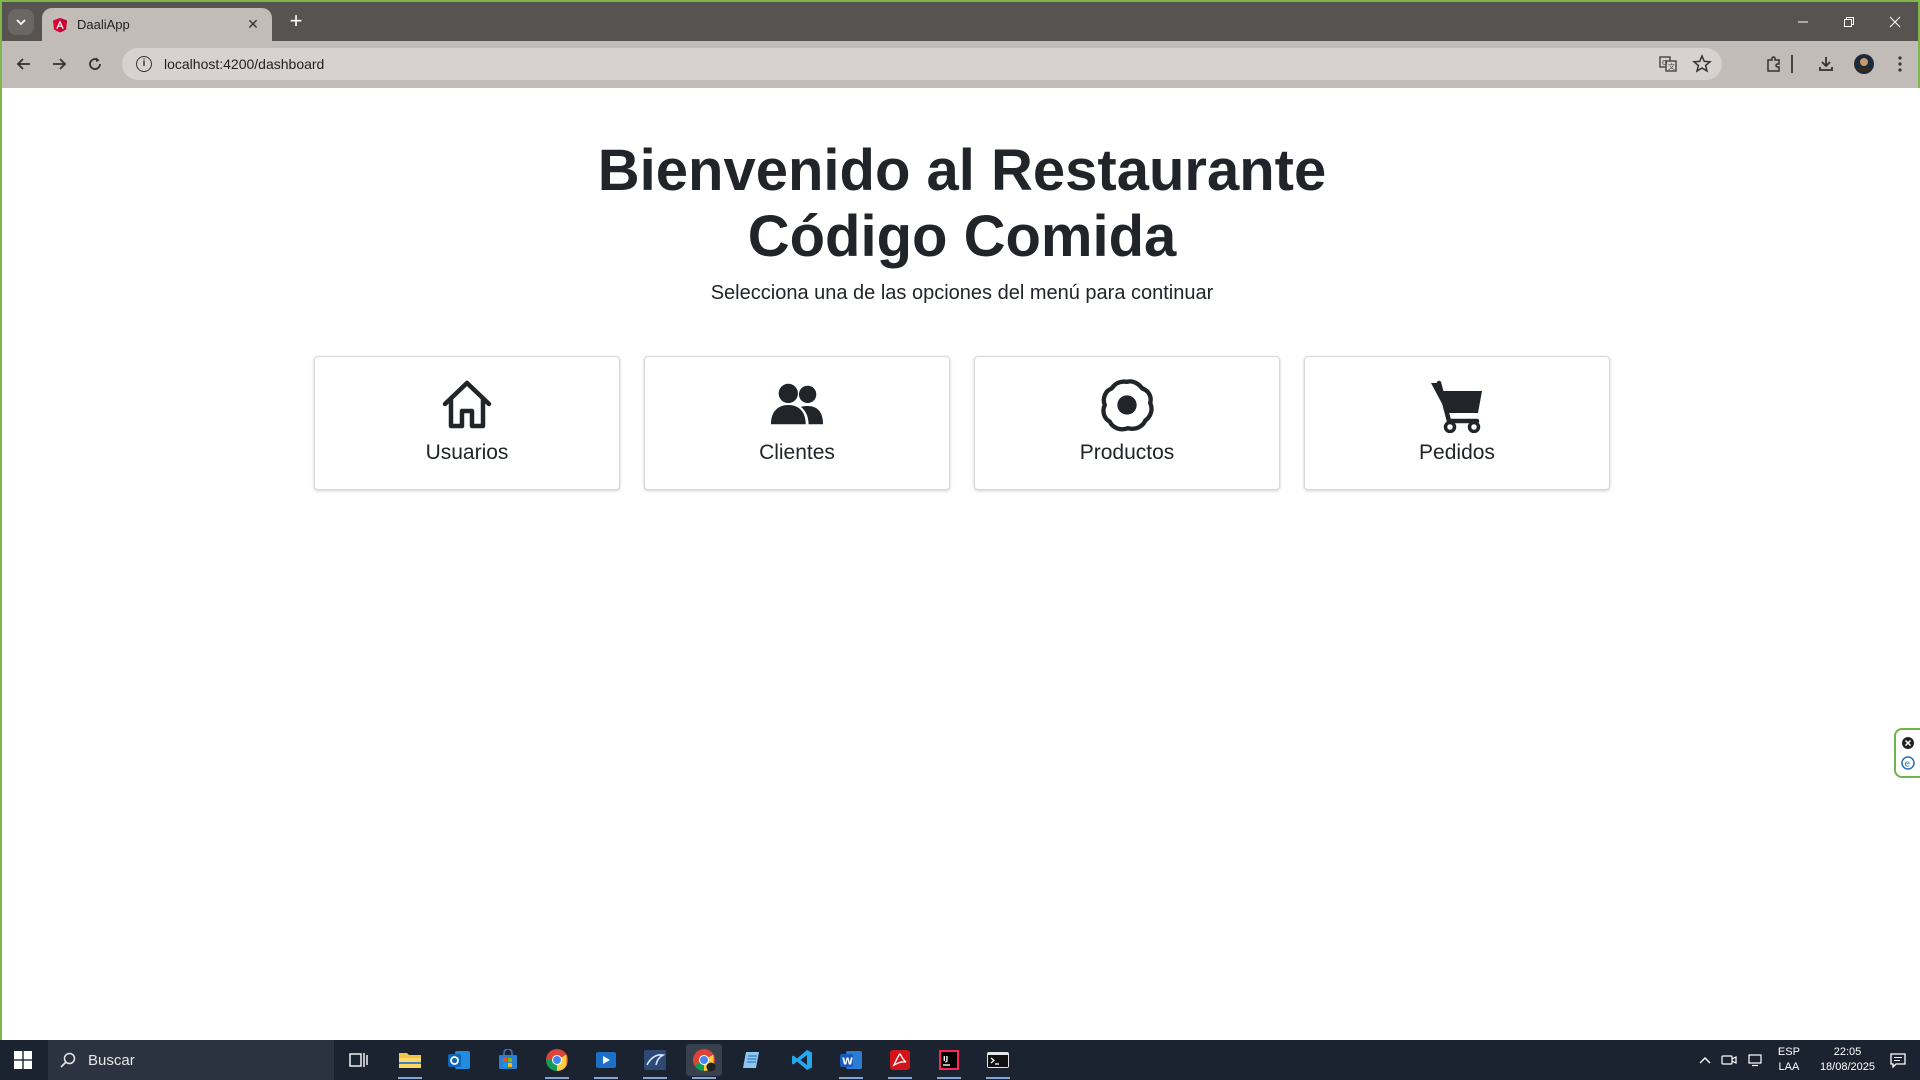 The width and height of the screenshot is (1920, 1080). Describe the element at coordinates (157, 24) in the screenshot. I see `tab-active: DaaliApp ✕` at that location.